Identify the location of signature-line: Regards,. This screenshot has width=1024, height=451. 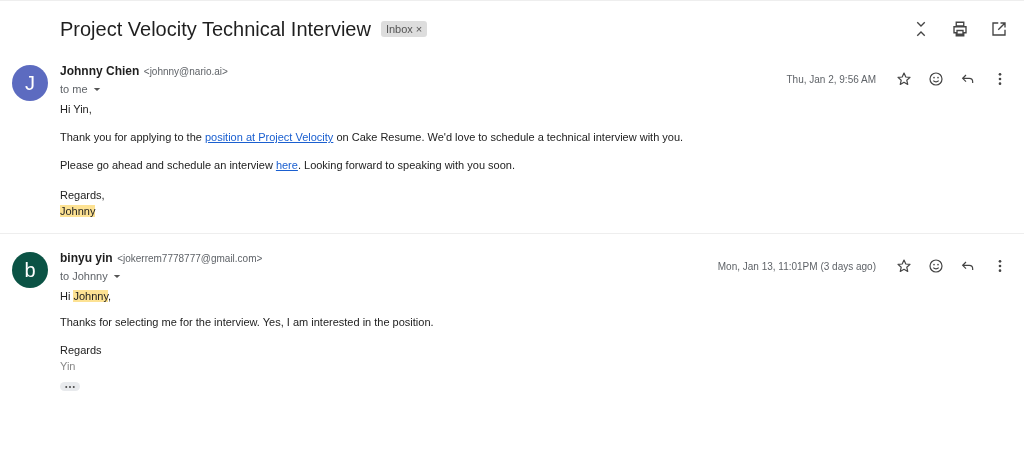
(83, 195).